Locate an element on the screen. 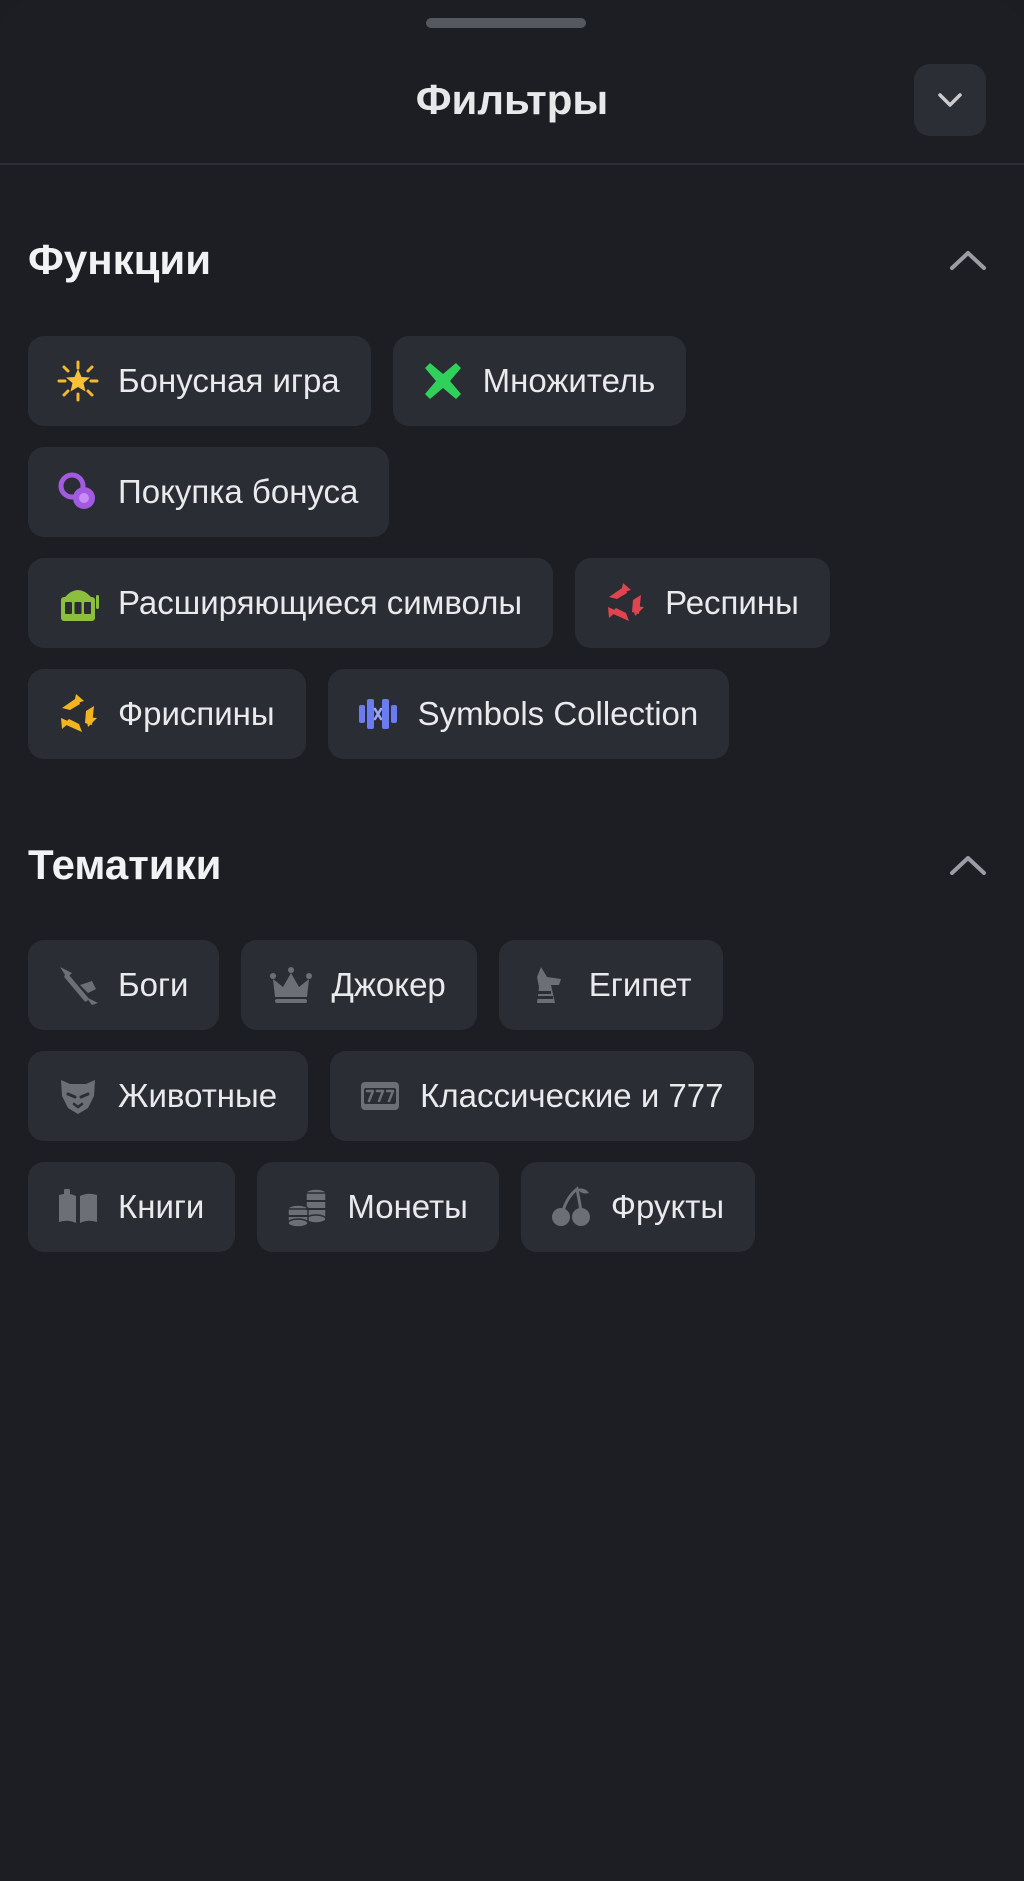  symbols-collection-icon is located at coordinates (377, 714).